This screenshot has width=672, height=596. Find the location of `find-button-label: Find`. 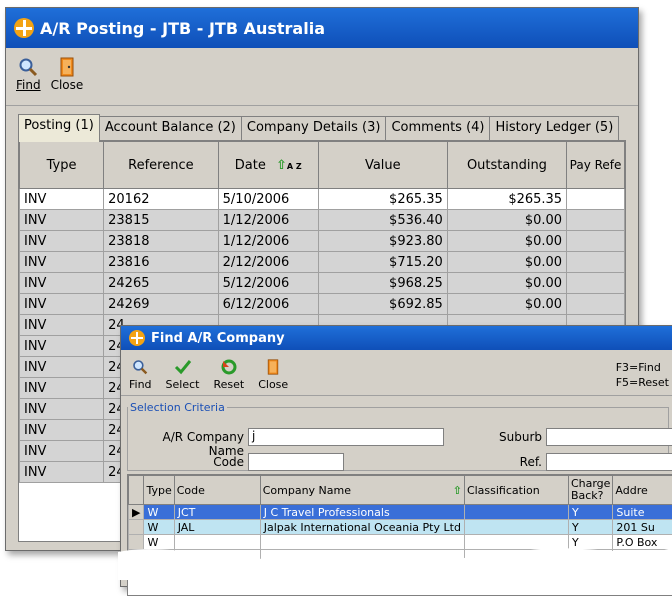

find-button-label: Find is located at coordinates (28, 85).